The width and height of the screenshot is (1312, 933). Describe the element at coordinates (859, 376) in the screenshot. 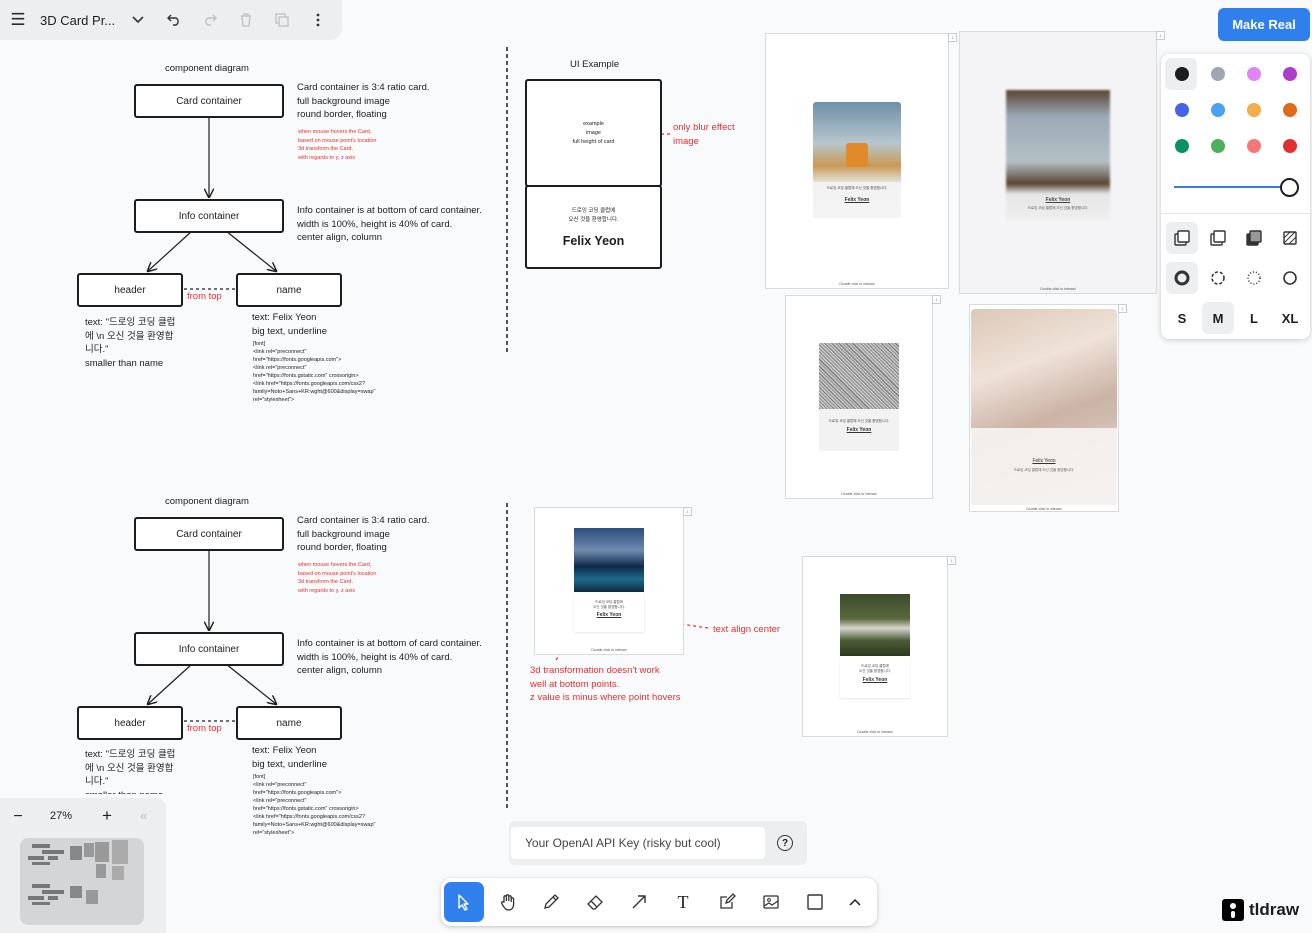

I see `preview-card-image` at that location.